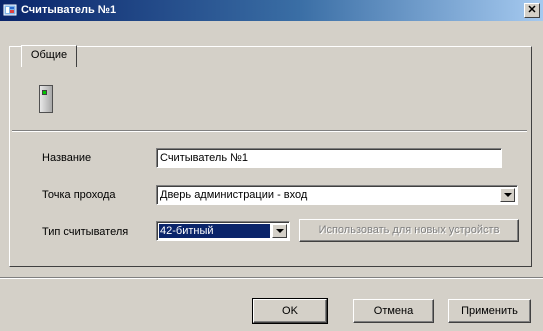 The image size is (543, 331). Describe the element at coordinates (85, 232) in the screenshot. I see `reader-type-label: Тип считывателя` at that location.